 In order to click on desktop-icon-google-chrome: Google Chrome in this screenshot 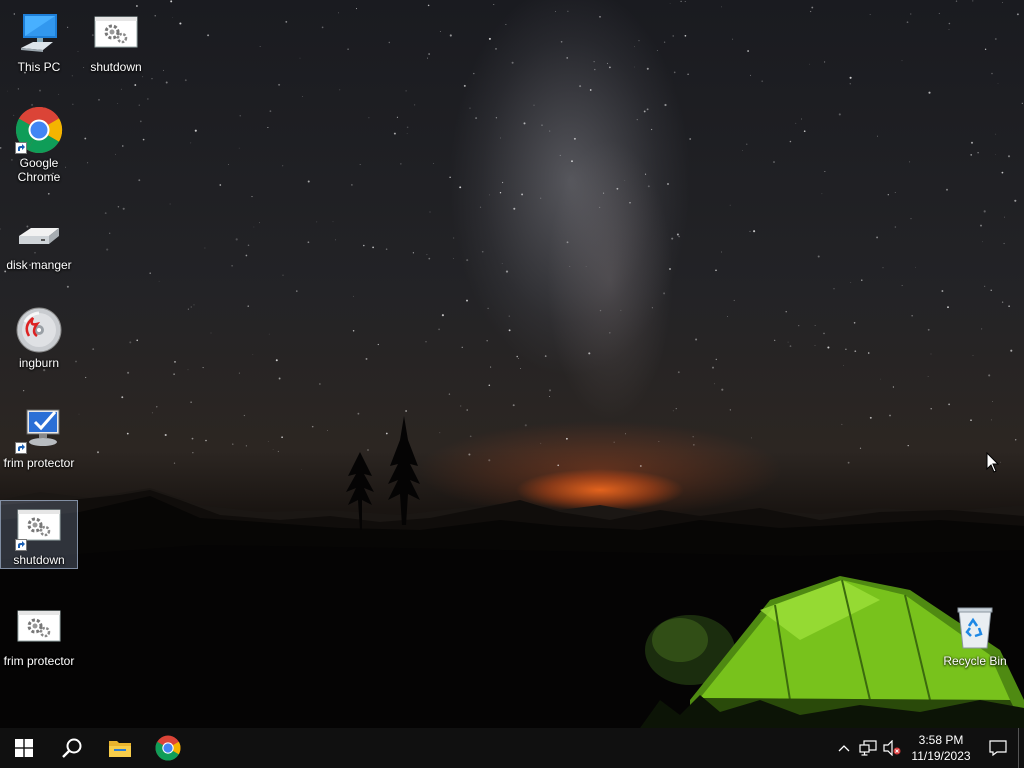, I will do `click(39, 147)`.